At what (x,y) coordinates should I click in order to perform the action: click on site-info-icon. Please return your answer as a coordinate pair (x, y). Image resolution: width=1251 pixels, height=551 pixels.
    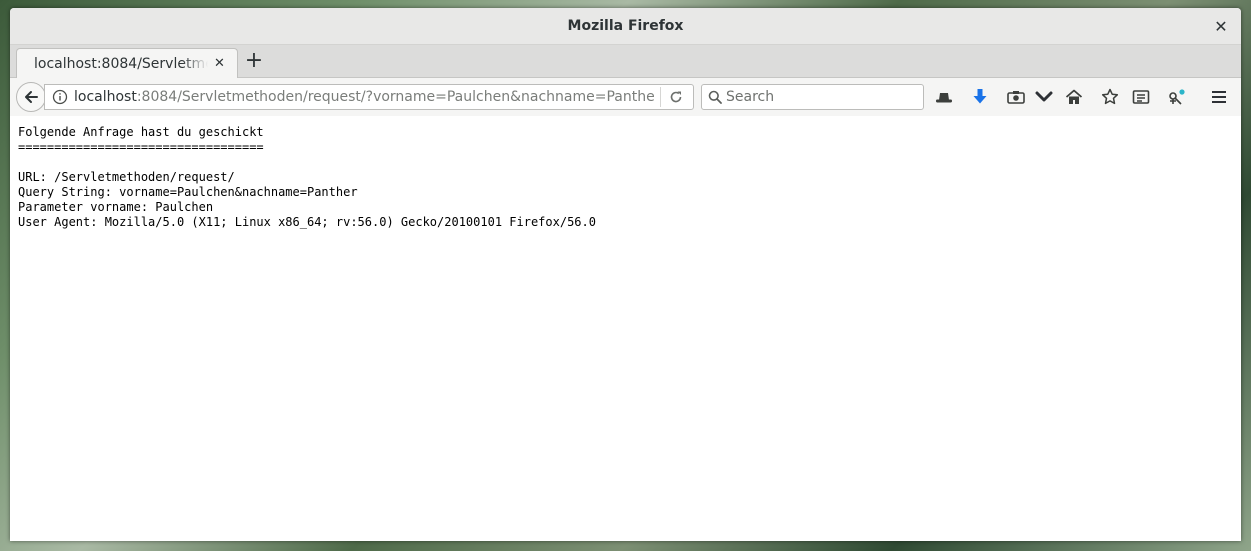
    Looking at the image, I should click on (60, 97).